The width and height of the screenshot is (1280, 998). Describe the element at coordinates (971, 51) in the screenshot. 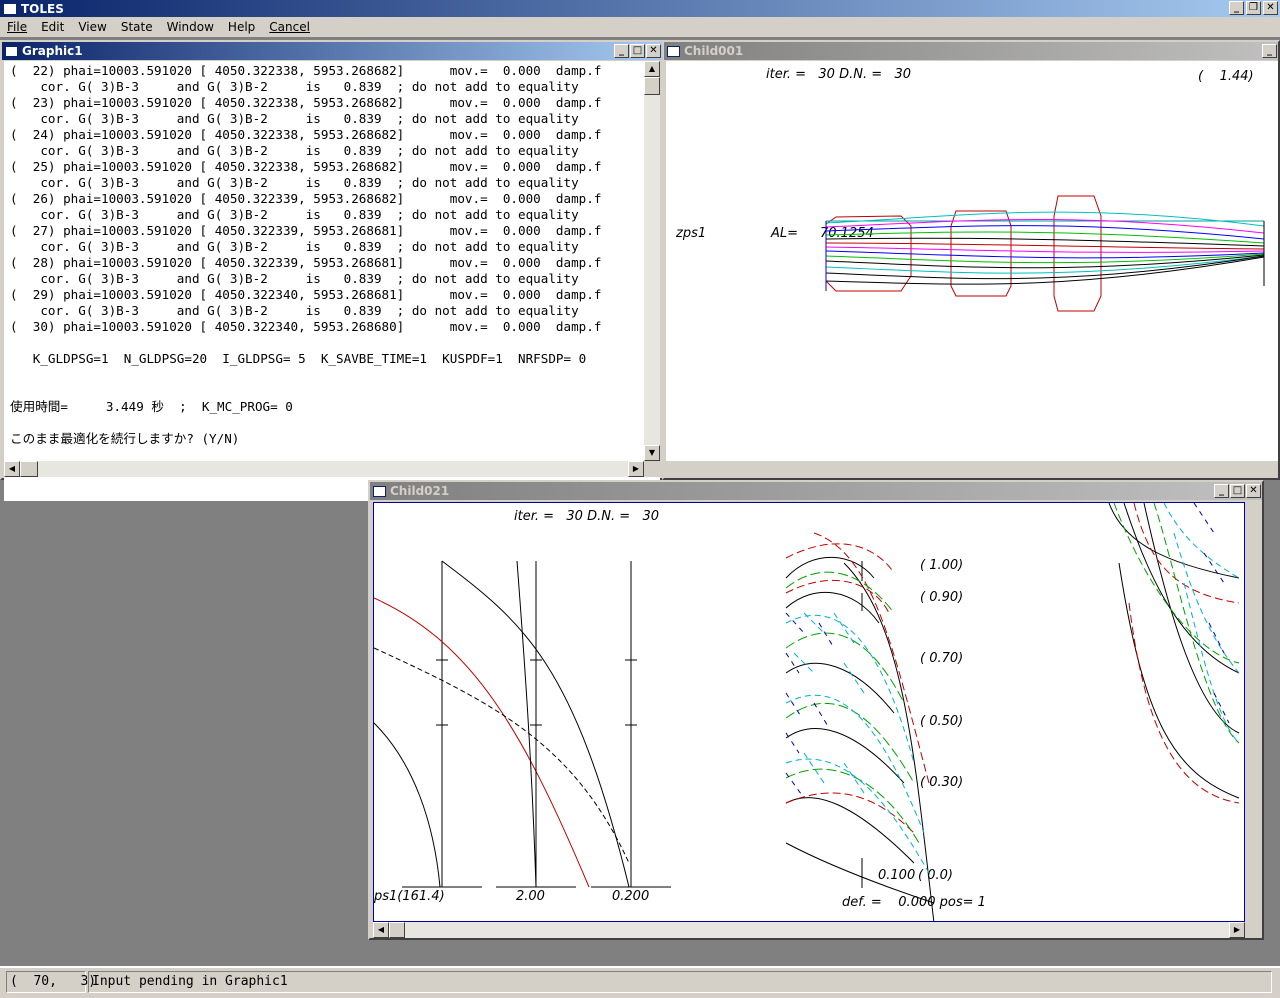

I see `child001-titlebar: Child001 _` at that location.